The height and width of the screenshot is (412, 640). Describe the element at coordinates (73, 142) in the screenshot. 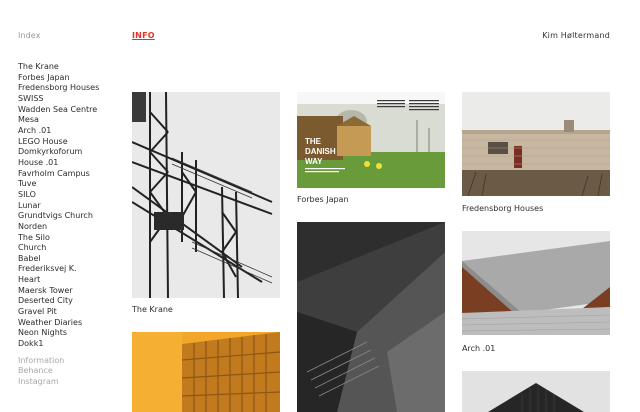

I see `project-link: LEGO House` at that location.